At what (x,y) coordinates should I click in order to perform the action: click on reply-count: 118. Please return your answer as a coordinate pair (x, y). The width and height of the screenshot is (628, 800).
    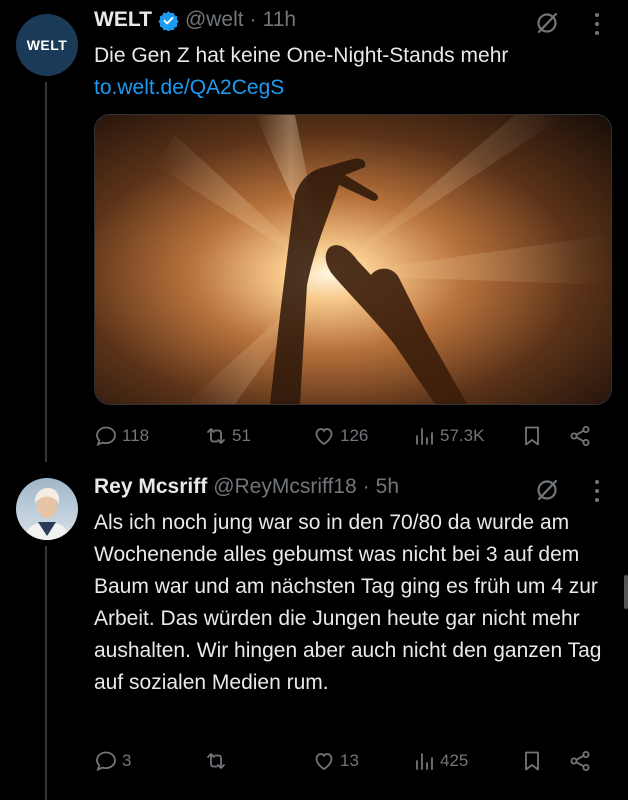
    Looking at the image, I should click on (136, 435).